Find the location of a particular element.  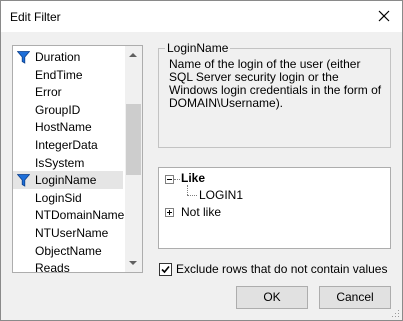

expand-not-like-icon is located at coordinates (169, 212).